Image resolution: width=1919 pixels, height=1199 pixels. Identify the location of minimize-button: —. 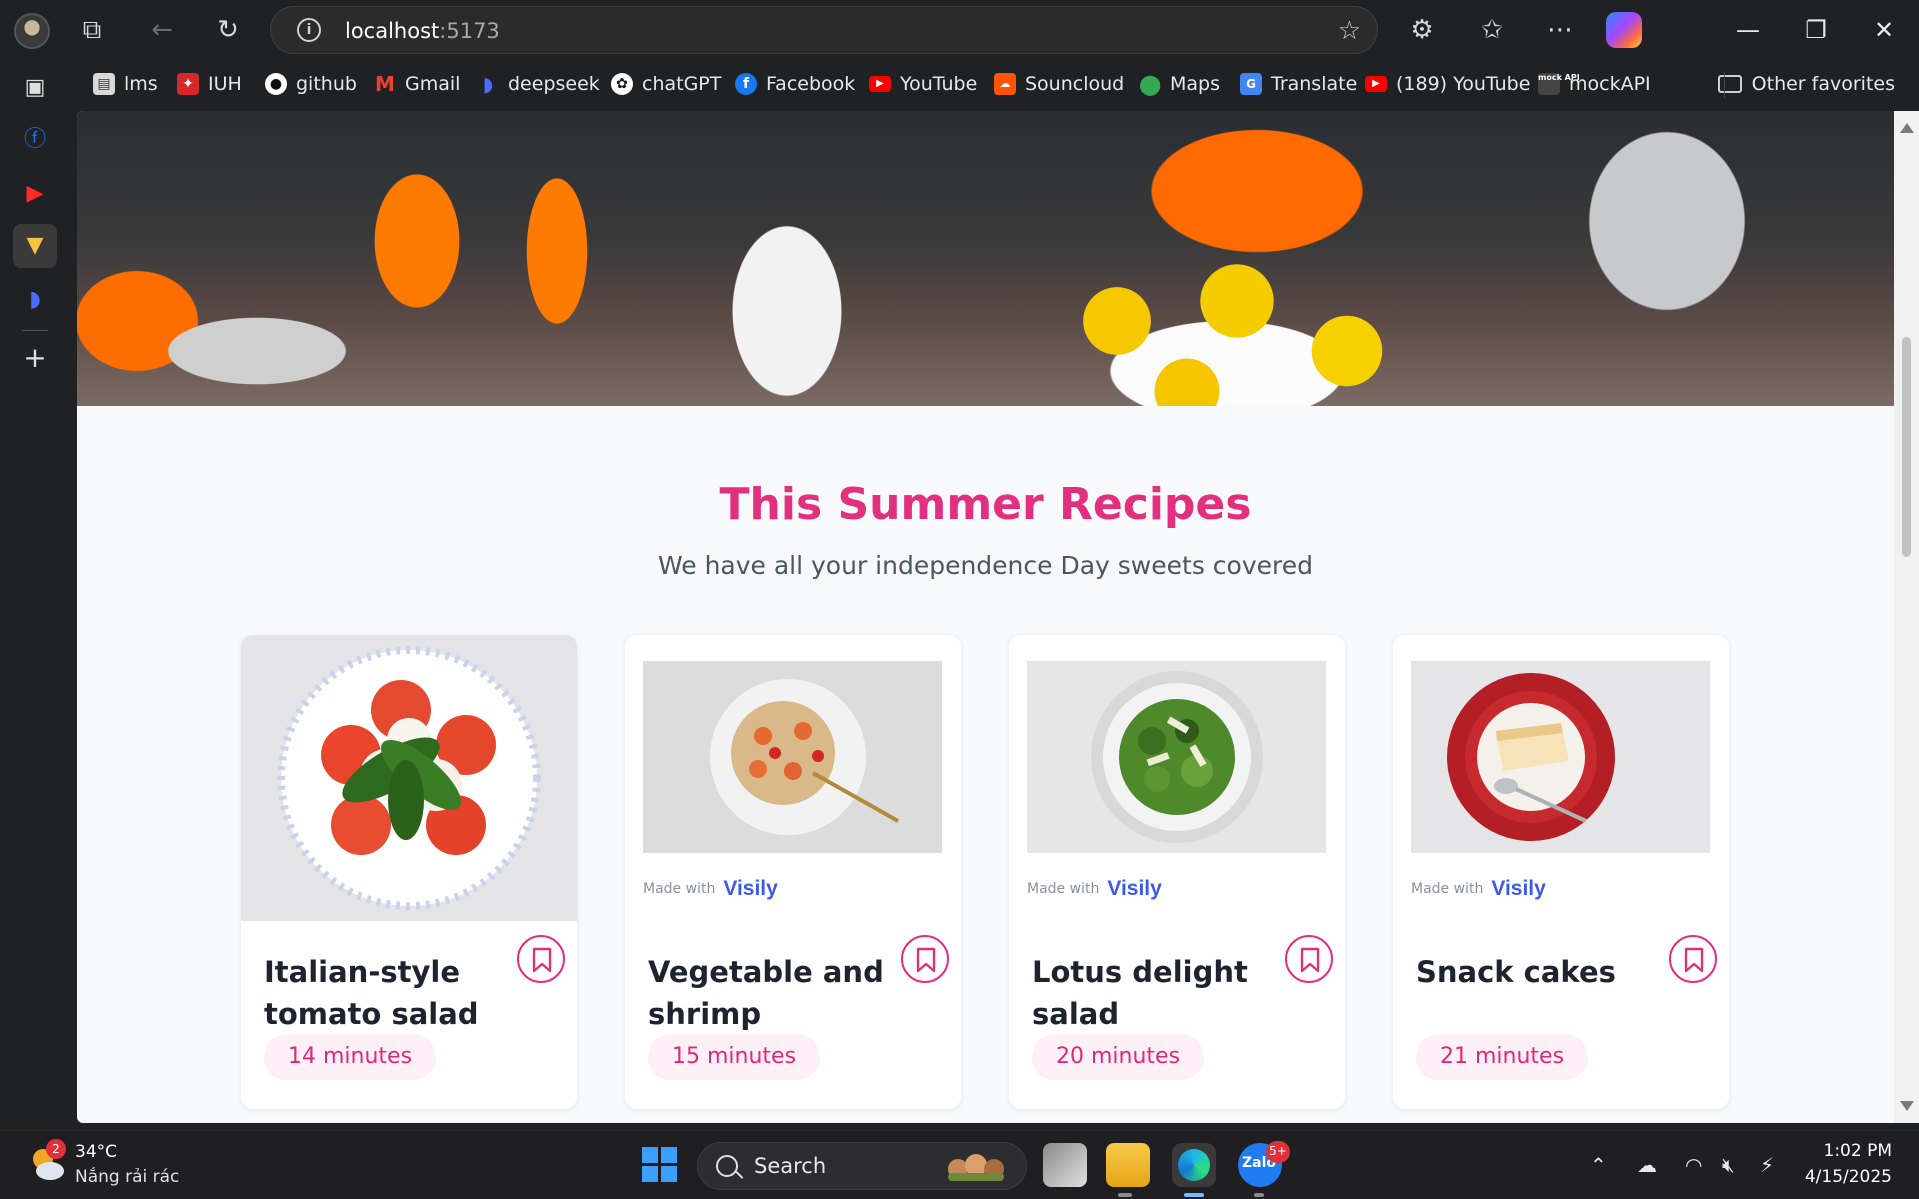
(1748, 30).